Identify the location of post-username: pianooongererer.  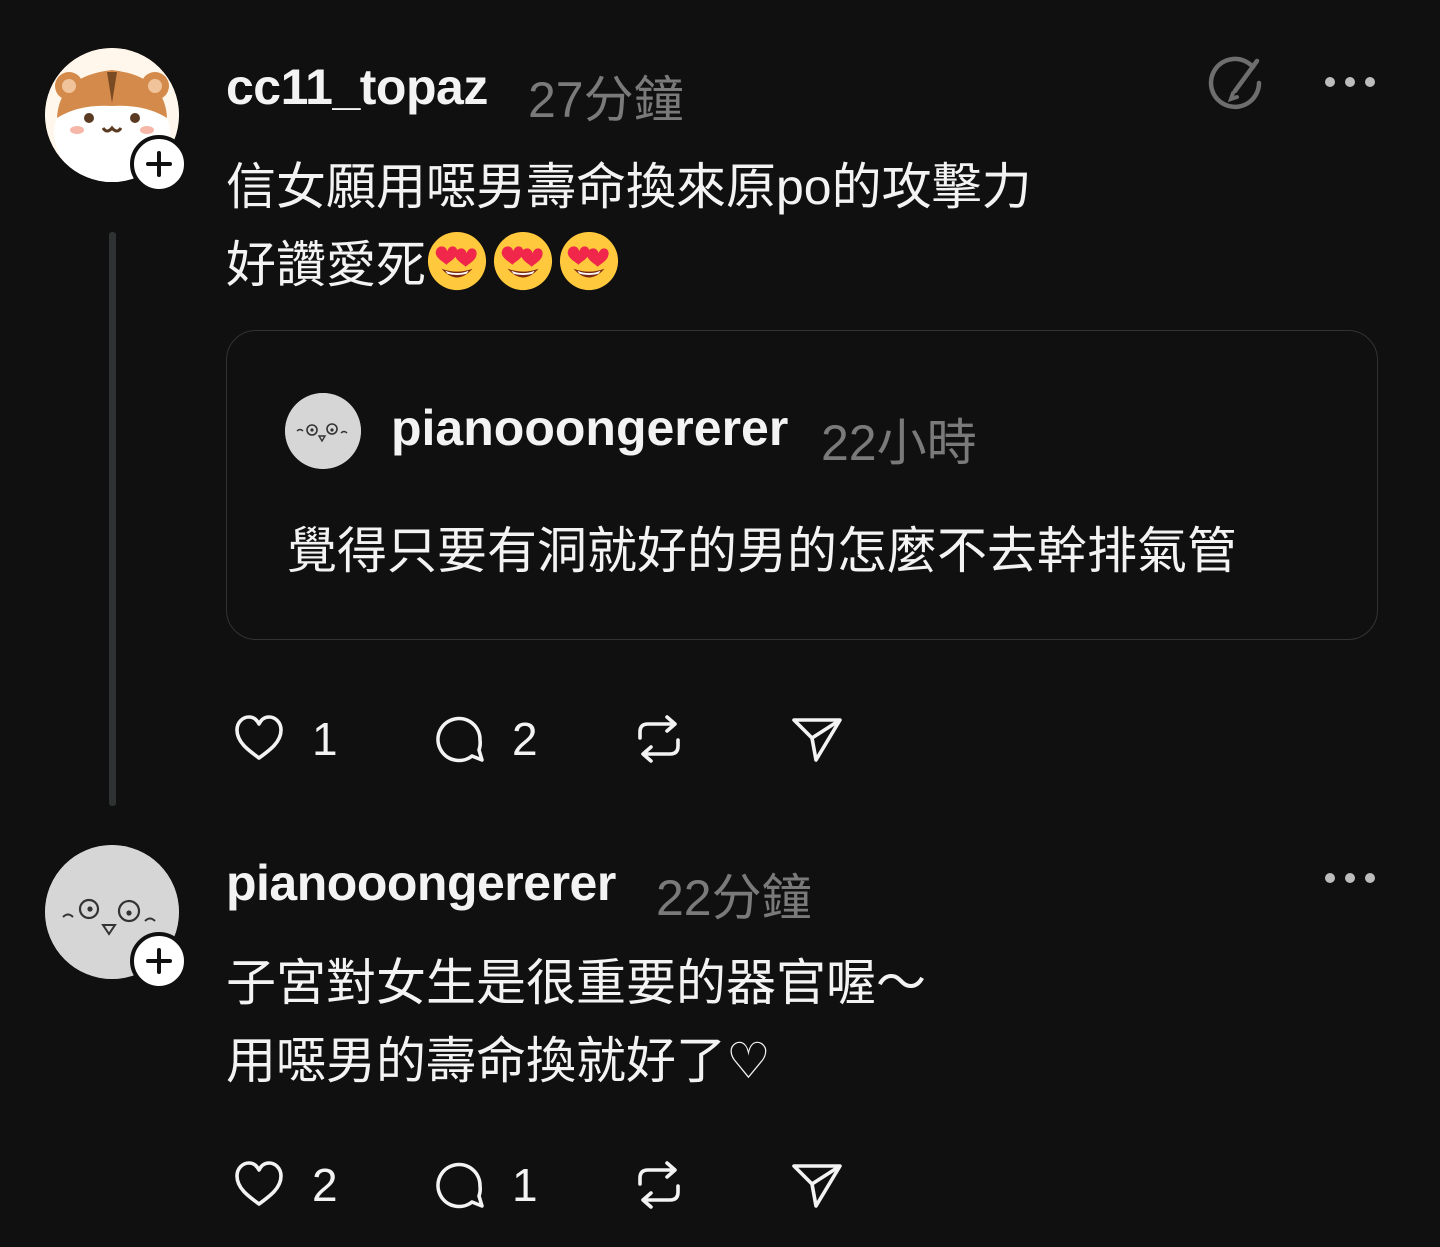
(421, 883).